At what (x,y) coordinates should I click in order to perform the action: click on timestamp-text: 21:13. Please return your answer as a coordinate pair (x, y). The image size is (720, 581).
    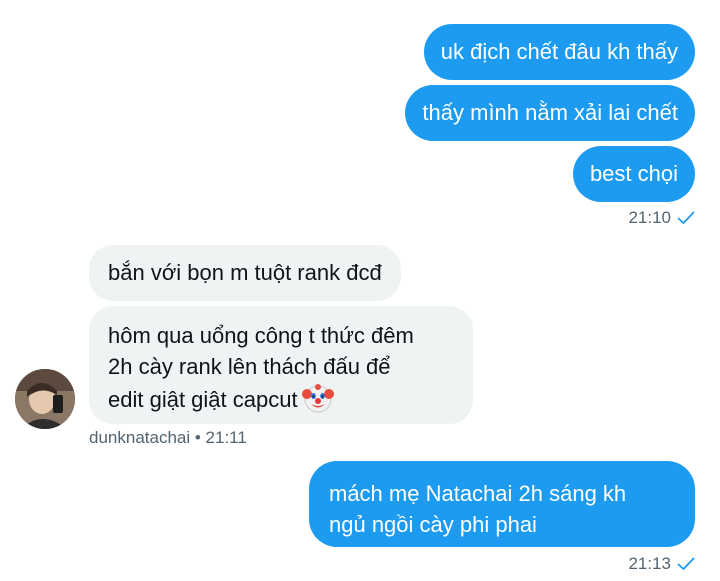
    Looking at the image, I should click on (649, 563).